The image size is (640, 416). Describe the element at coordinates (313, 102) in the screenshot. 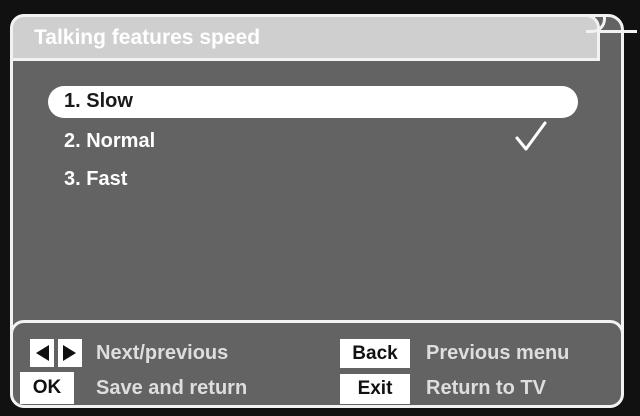

I see `menu-item-slow: 1. Slow` at that location.